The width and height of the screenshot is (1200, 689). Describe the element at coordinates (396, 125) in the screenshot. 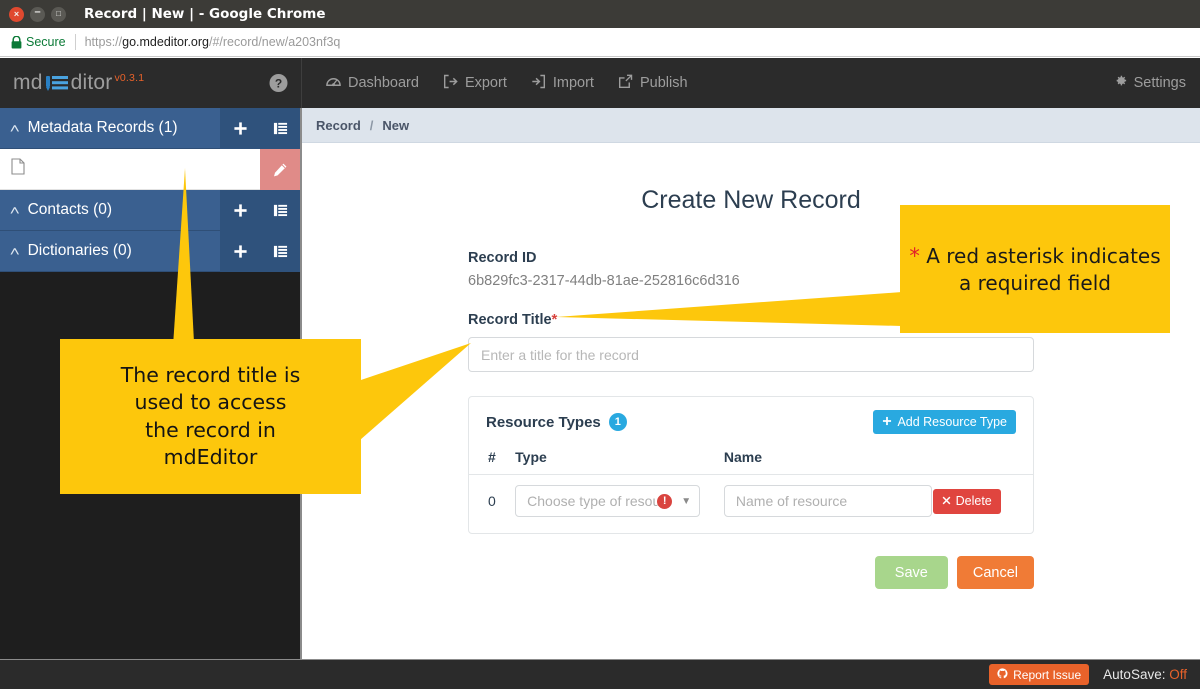

I see `breadcrumb-current: New` at that location.